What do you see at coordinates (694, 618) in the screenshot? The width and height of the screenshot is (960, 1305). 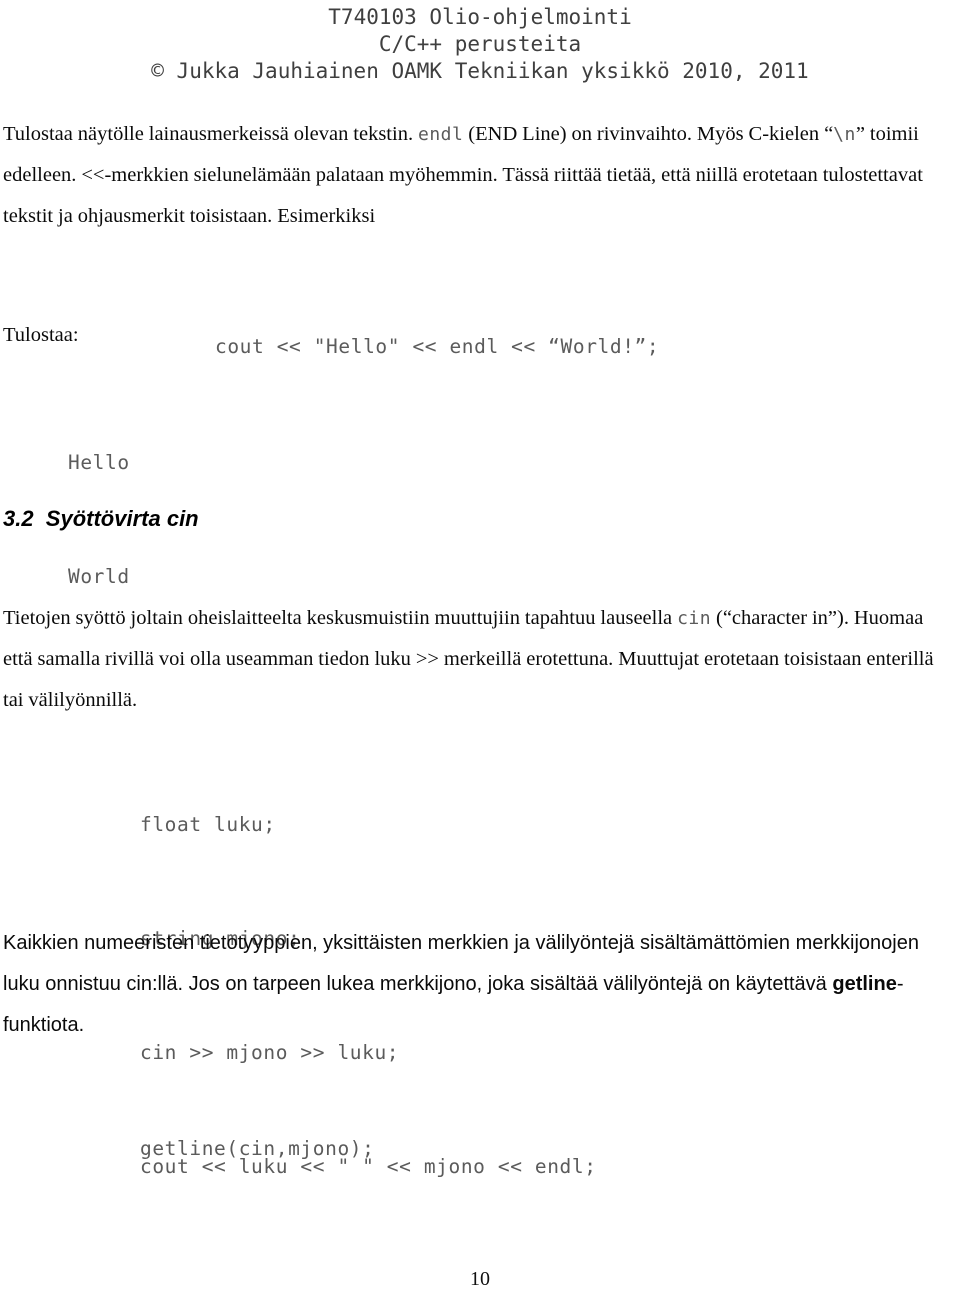 I see `inline-code-cin: cin` at bounding box center [694, 618].